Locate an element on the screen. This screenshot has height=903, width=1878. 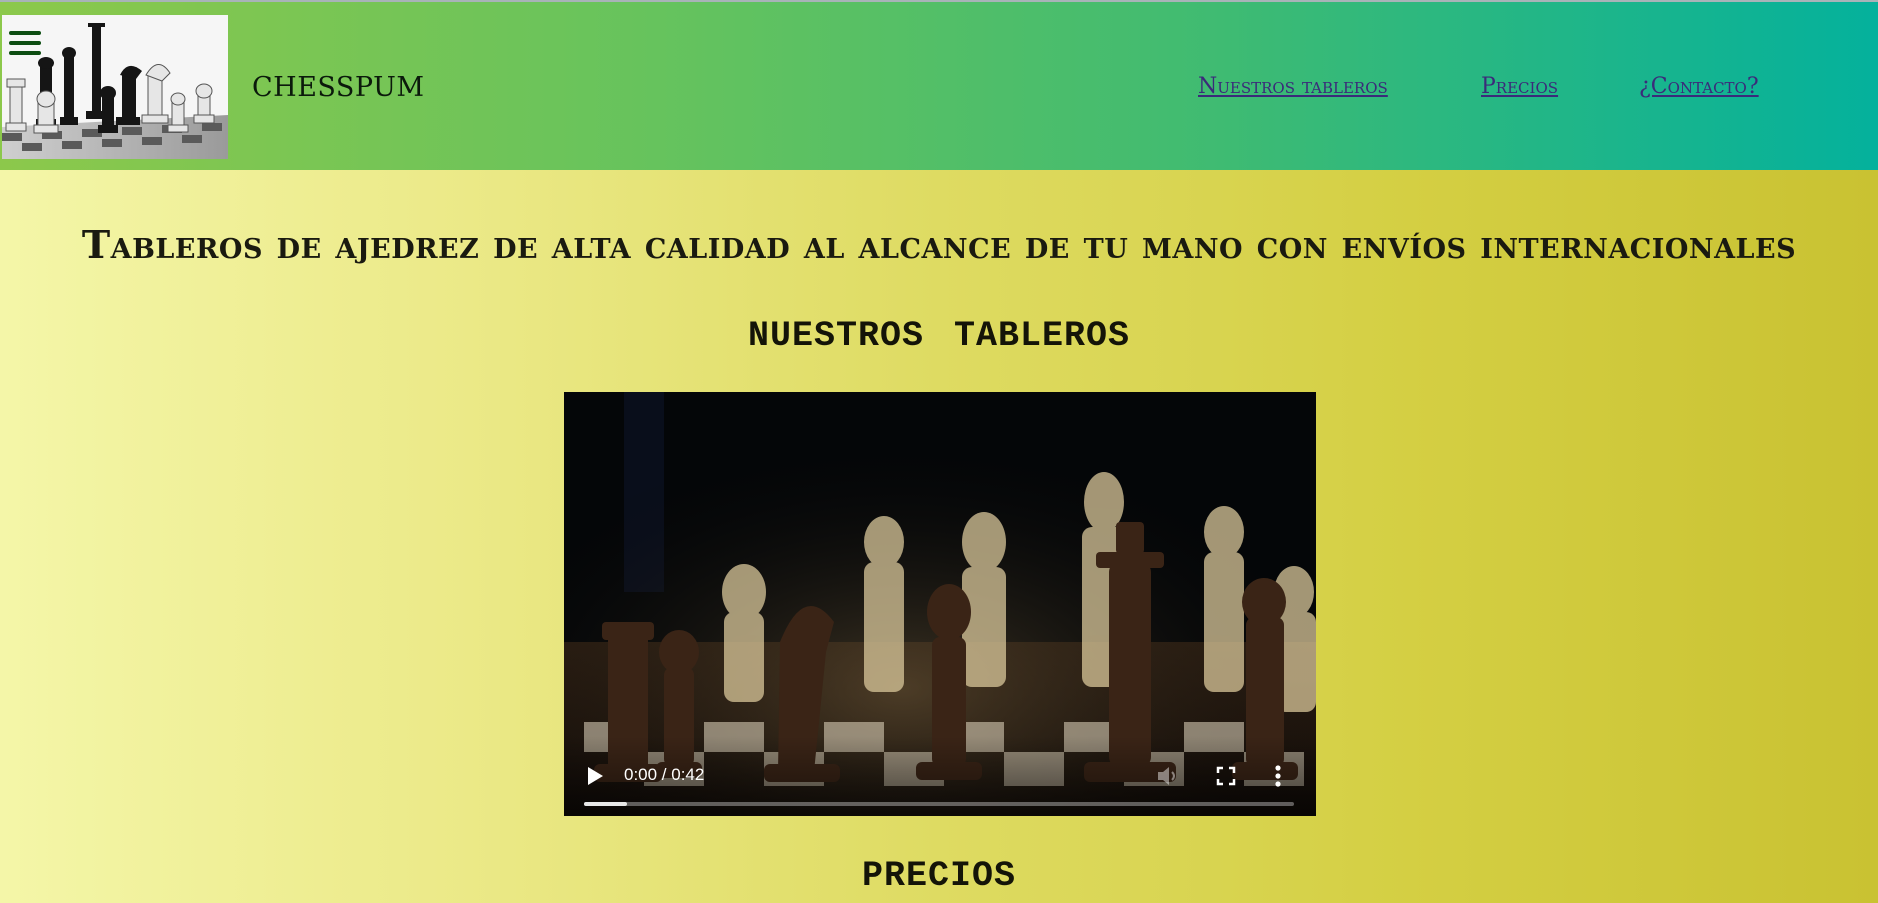
section-title-boards: NUESTROS TABLEROS is located at coordinates (939, 336).